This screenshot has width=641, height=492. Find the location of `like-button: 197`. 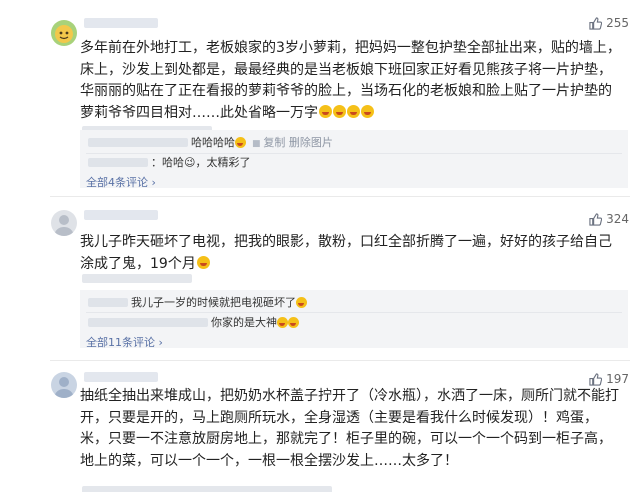

like-button: 197 is located at coordinates (609, 379).